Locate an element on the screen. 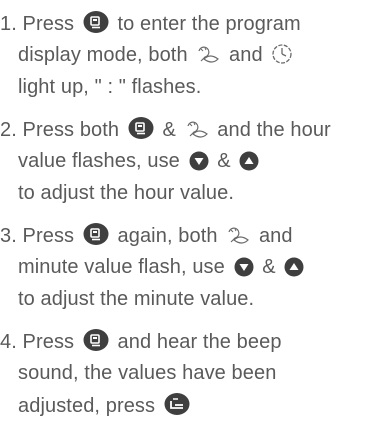 The height and width of the screenshot is (436, 386). step-4-line-2: sound, the values have been is located at coordinates (147, 373).